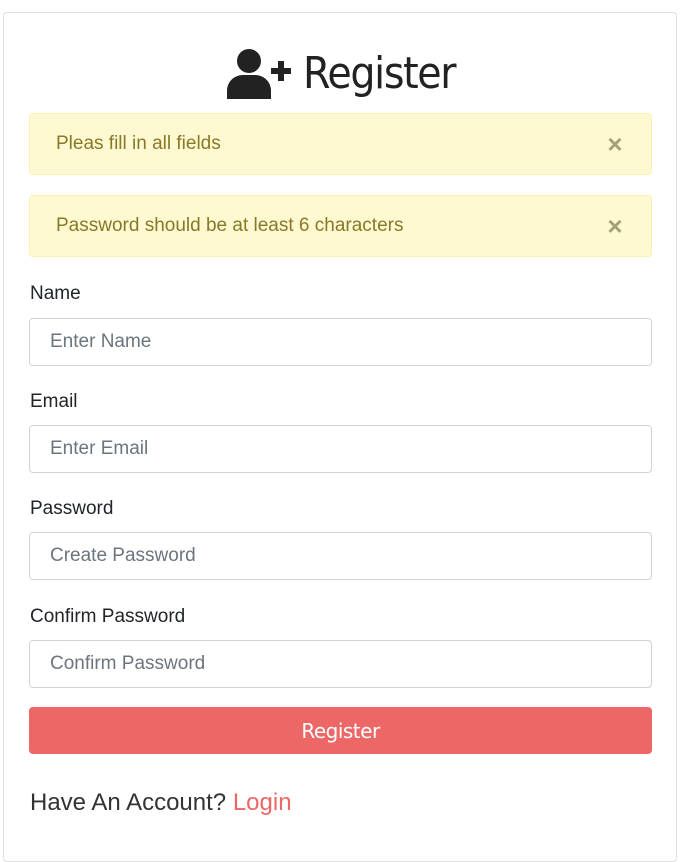  What do you see at coordinates (262, 802) in the screenshot?
I see `login-link: Login` at bounding box center [262, 802].